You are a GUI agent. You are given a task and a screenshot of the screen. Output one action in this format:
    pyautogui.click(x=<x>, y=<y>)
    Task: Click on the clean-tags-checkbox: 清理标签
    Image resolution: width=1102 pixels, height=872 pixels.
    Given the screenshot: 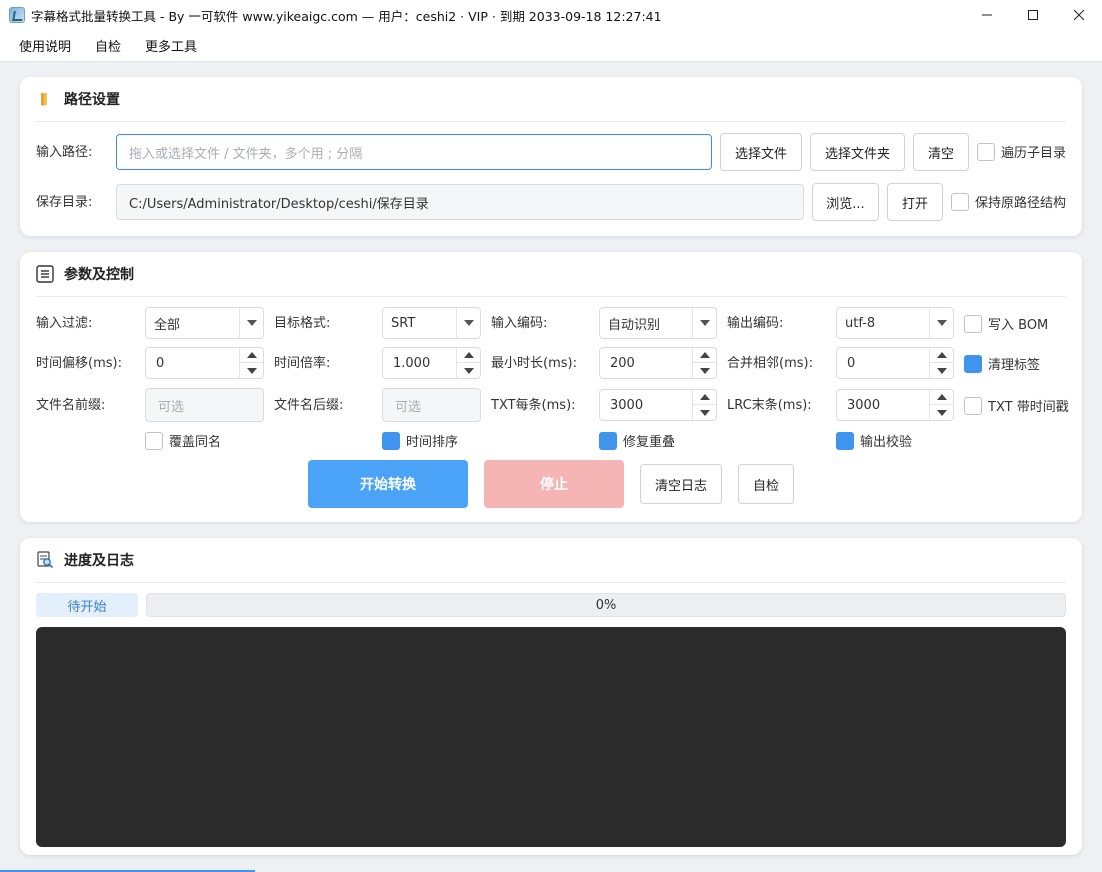 What is the action you would take?
    pyautogui.click(x=1002, y=363)
    